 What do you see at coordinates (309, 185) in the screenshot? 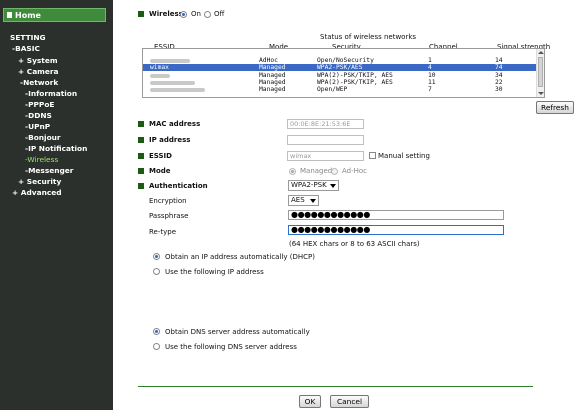
I see `authentication-value: WPA2-PSK` at bounding box center [309, 185].